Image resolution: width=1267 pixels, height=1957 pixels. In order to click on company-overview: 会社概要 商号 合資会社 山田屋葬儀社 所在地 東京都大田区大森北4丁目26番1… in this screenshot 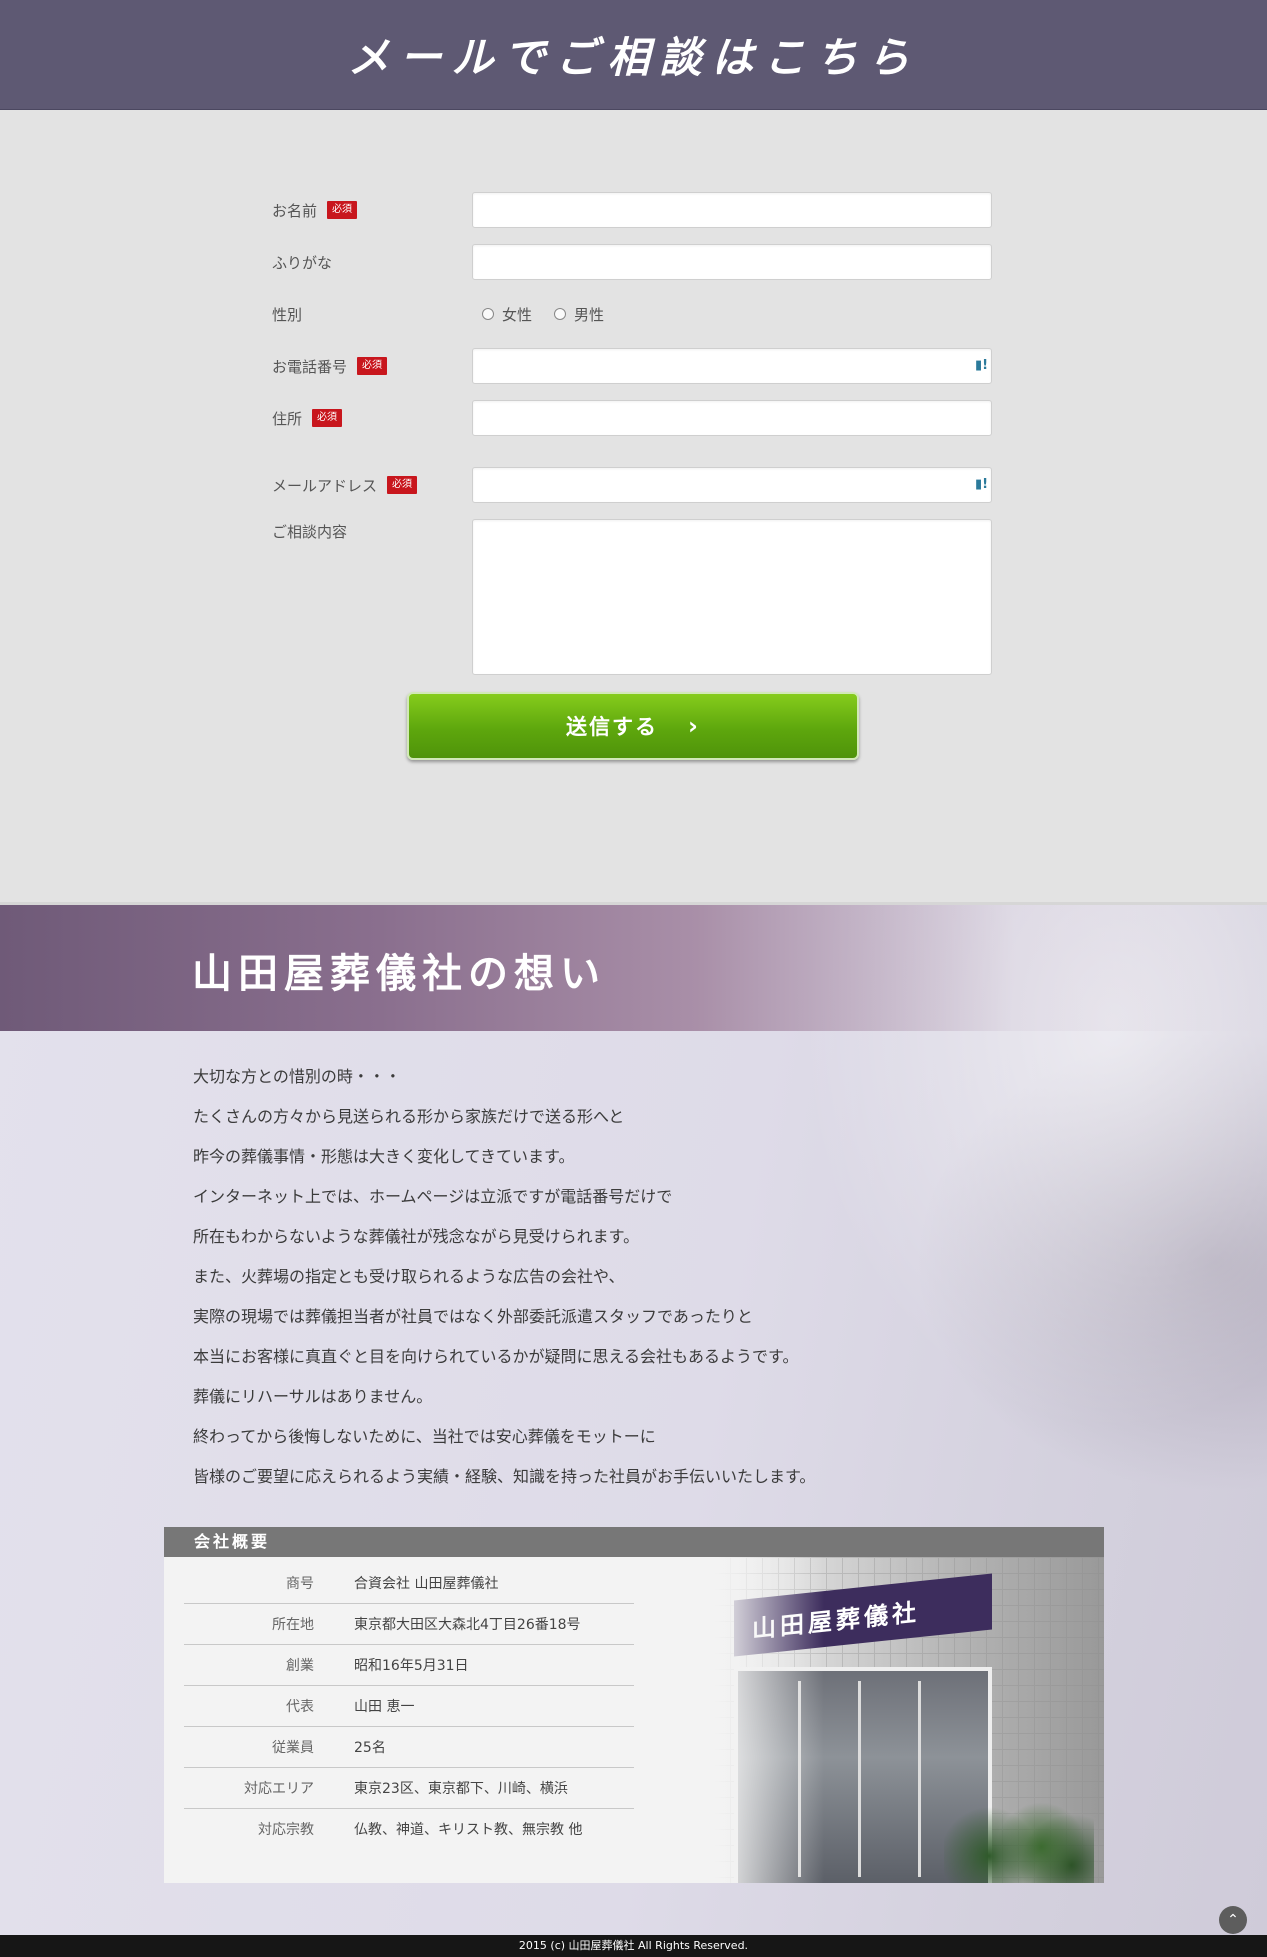, I will do `click(634, 1705)`.